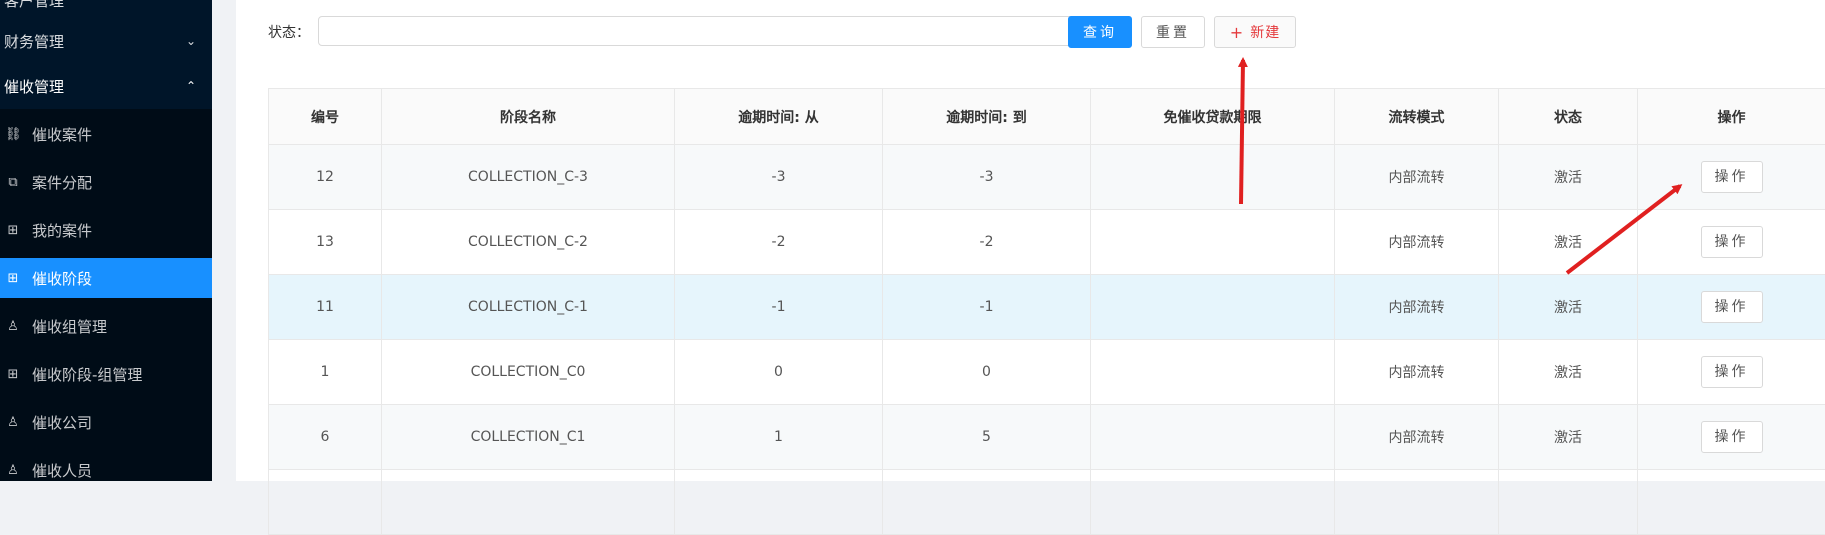  What do you see at coordinates (779, 372) in the screenshot?
I see `cell-from: 0` at bounding box center [779, 372].